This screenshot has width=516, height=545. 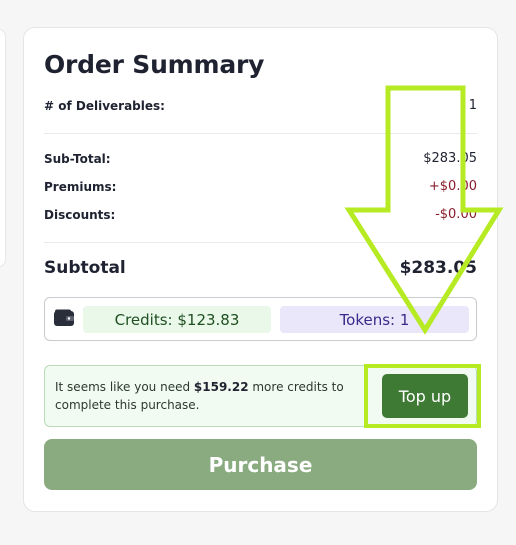 I want to click on deliverables-value: 1, so click(x=472, y=105).